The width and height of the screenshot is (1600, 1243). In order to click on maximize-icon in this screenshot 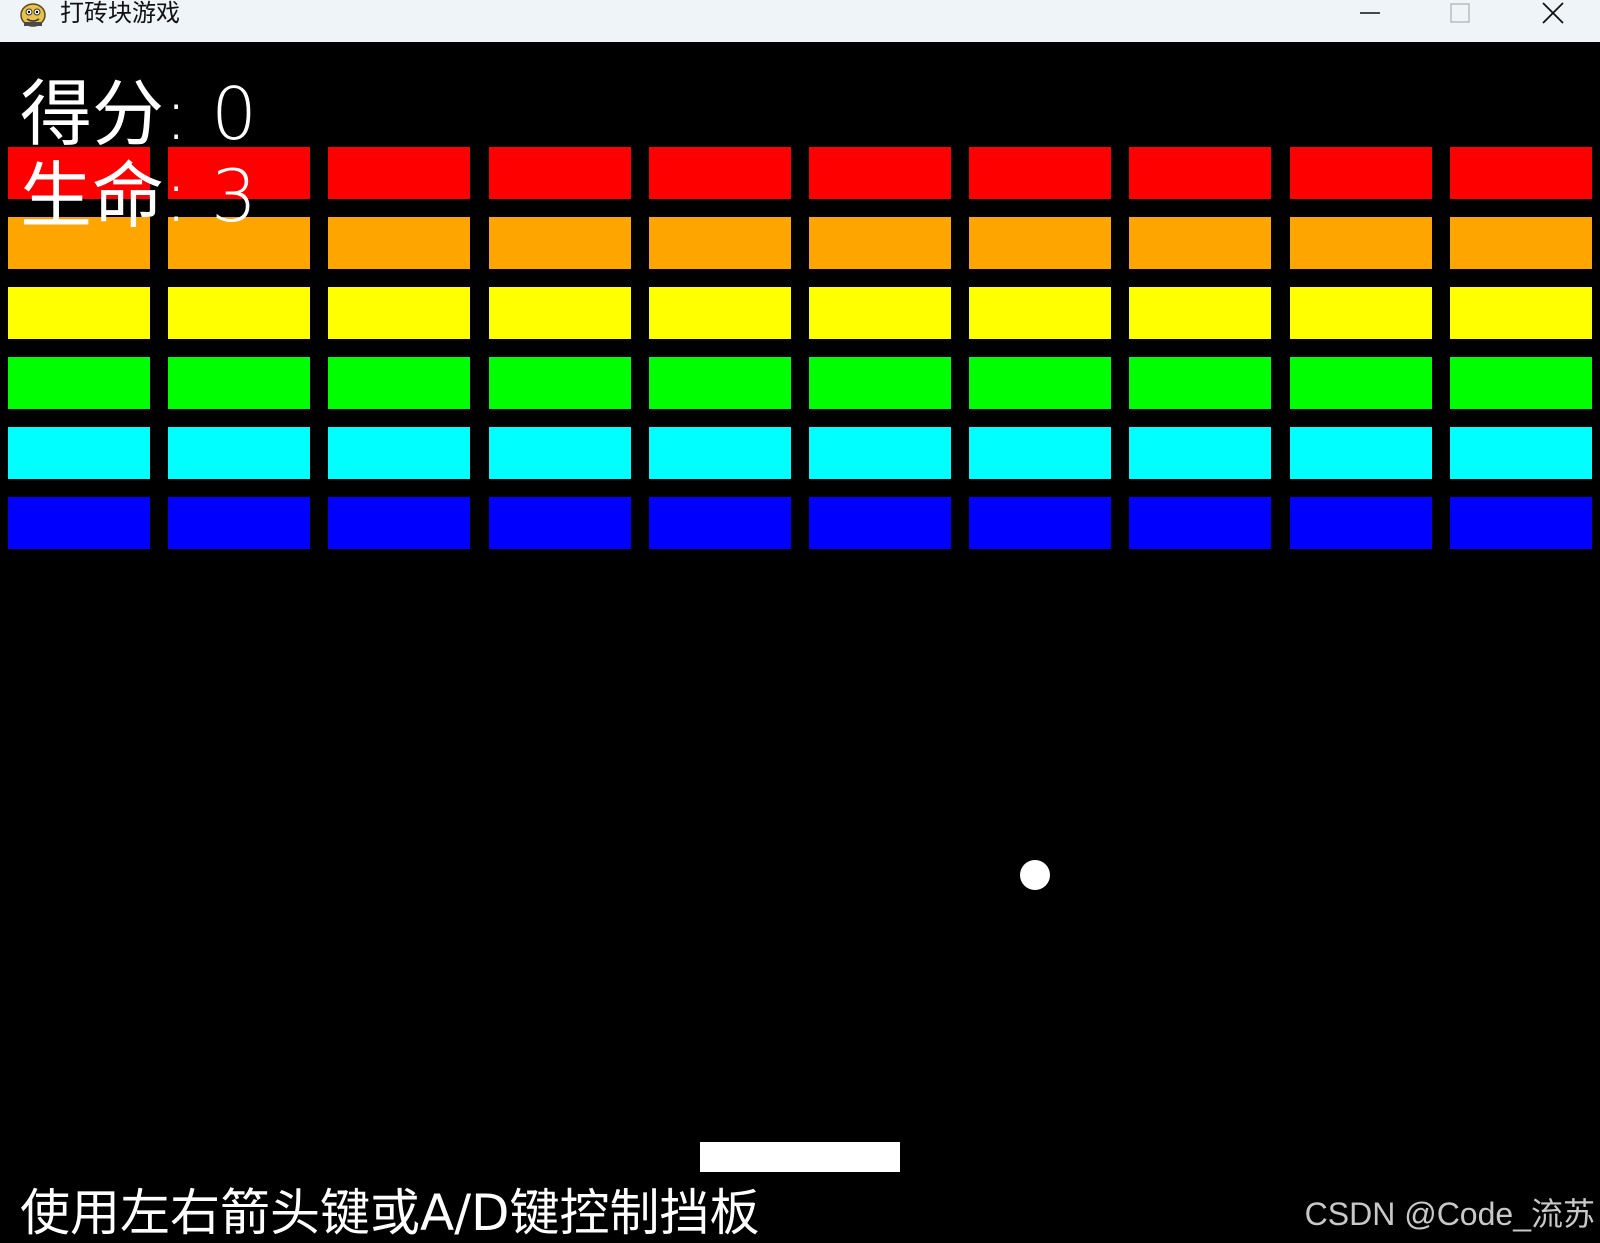, I will do `click(1460, 13)`.